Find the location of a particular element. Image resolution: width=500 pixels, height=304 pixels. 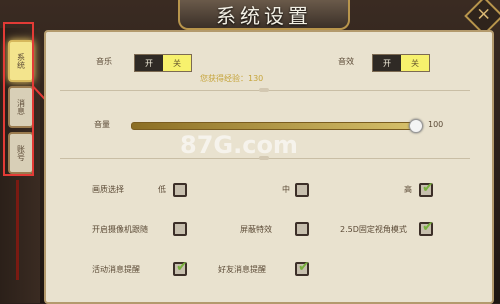

volume-label: 音量 is located at coordinates (102, 124).